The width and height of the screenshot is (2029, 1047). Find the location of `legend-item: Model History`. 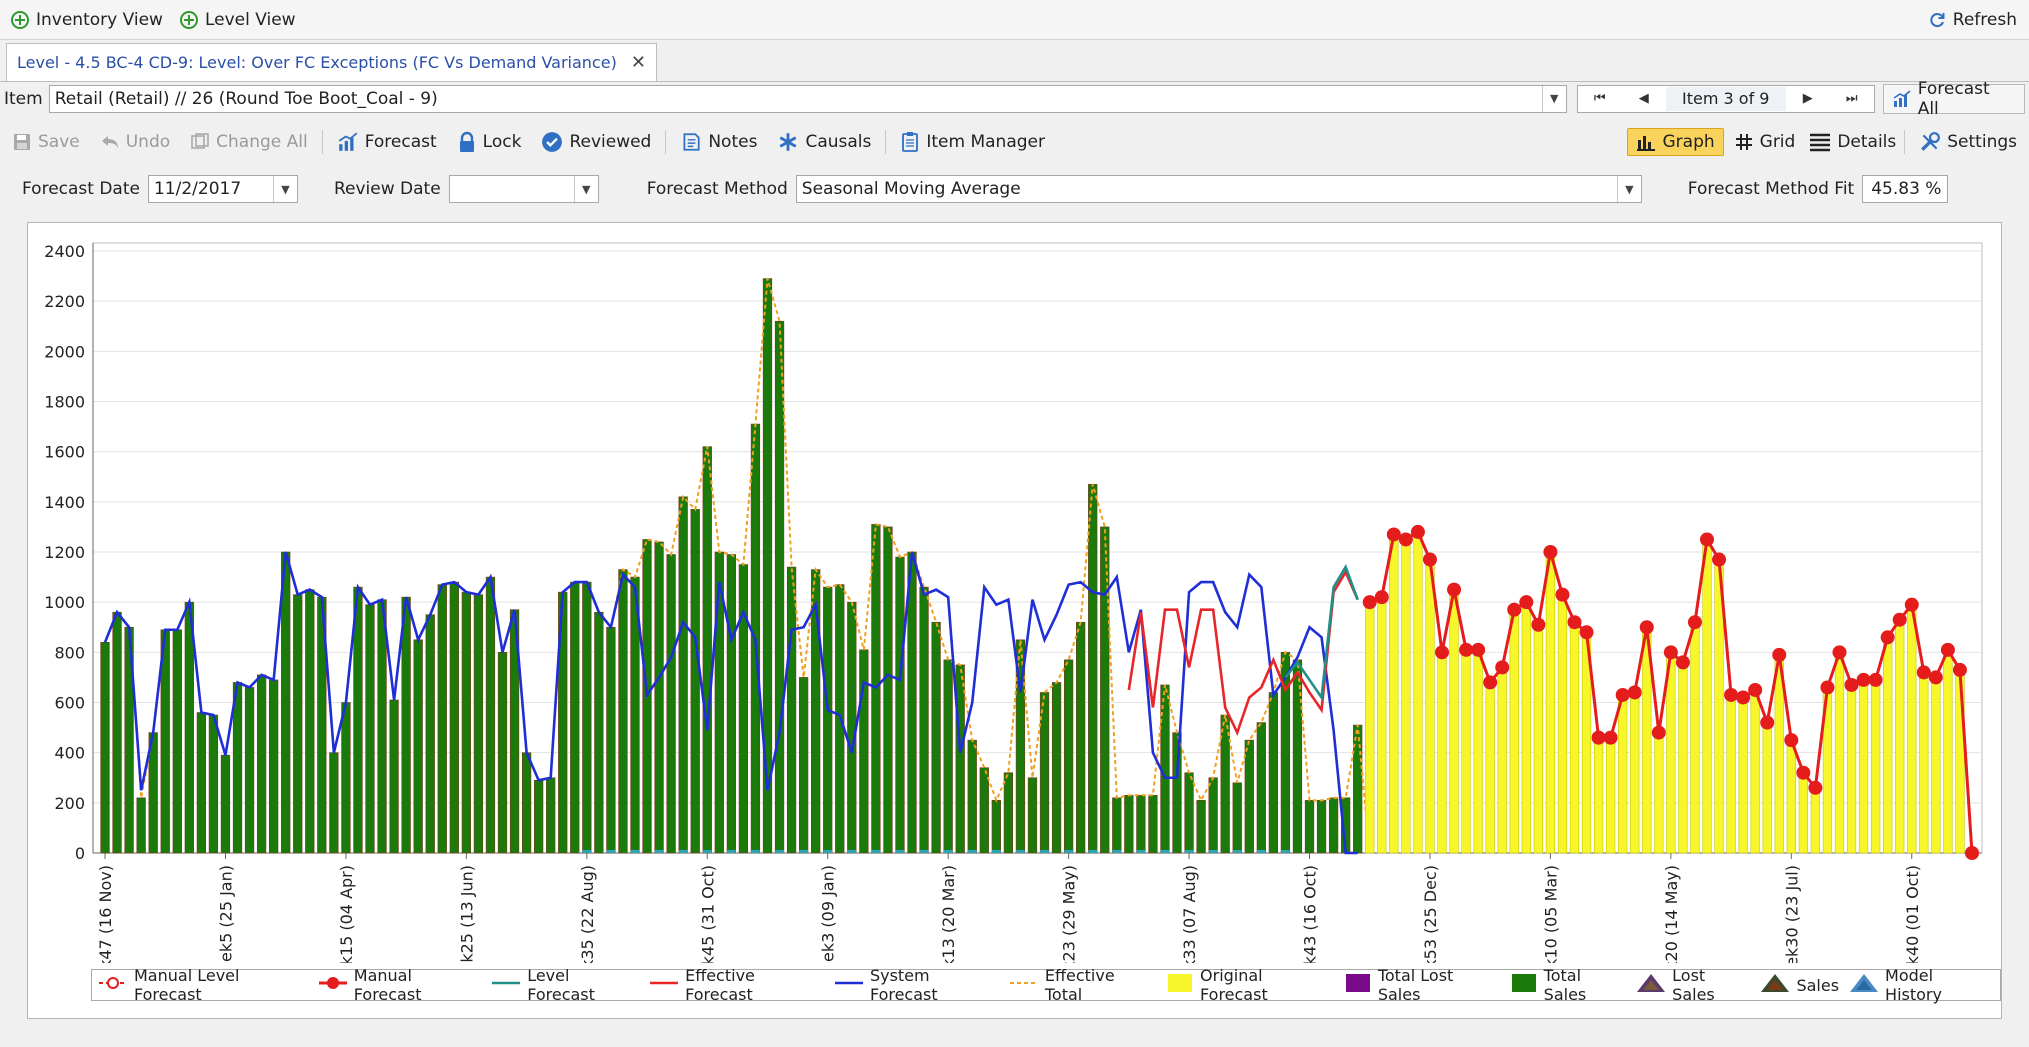

legend-item: Model History is located at coordinates (1920, 985).